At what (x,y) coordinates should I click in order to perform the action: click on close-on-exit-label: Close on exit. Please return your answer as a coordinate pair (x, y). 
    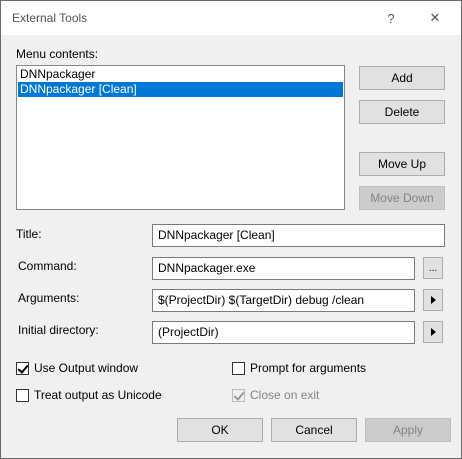
    Looking at the image, I should click on (285, 395).